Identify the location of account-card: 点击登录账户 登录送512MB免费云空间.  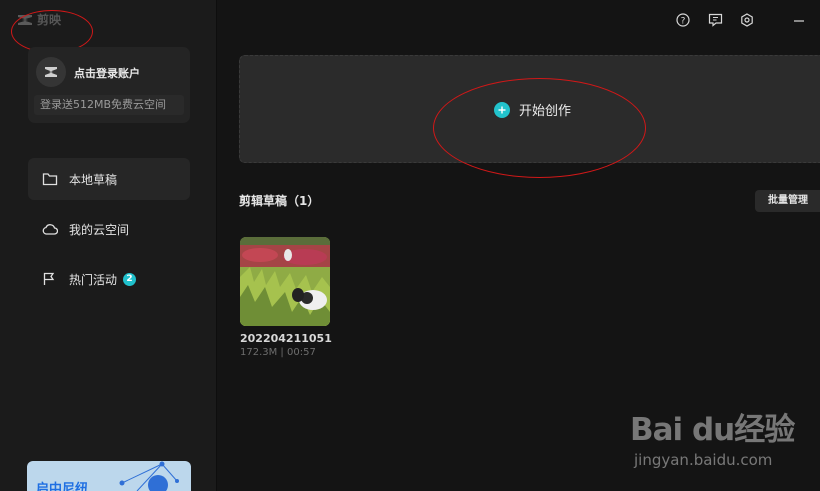
(109, 85).